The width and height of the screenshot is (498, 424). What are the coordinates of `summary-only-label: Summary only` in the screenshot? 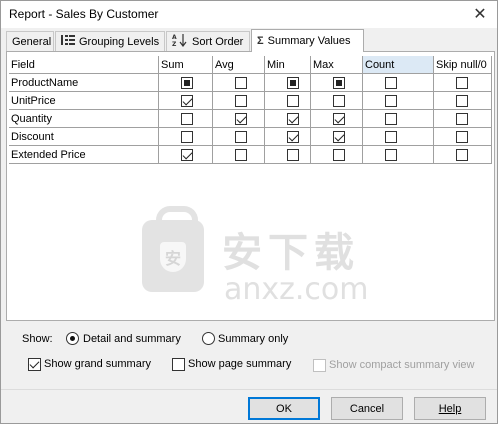 It's located at (253, 339).